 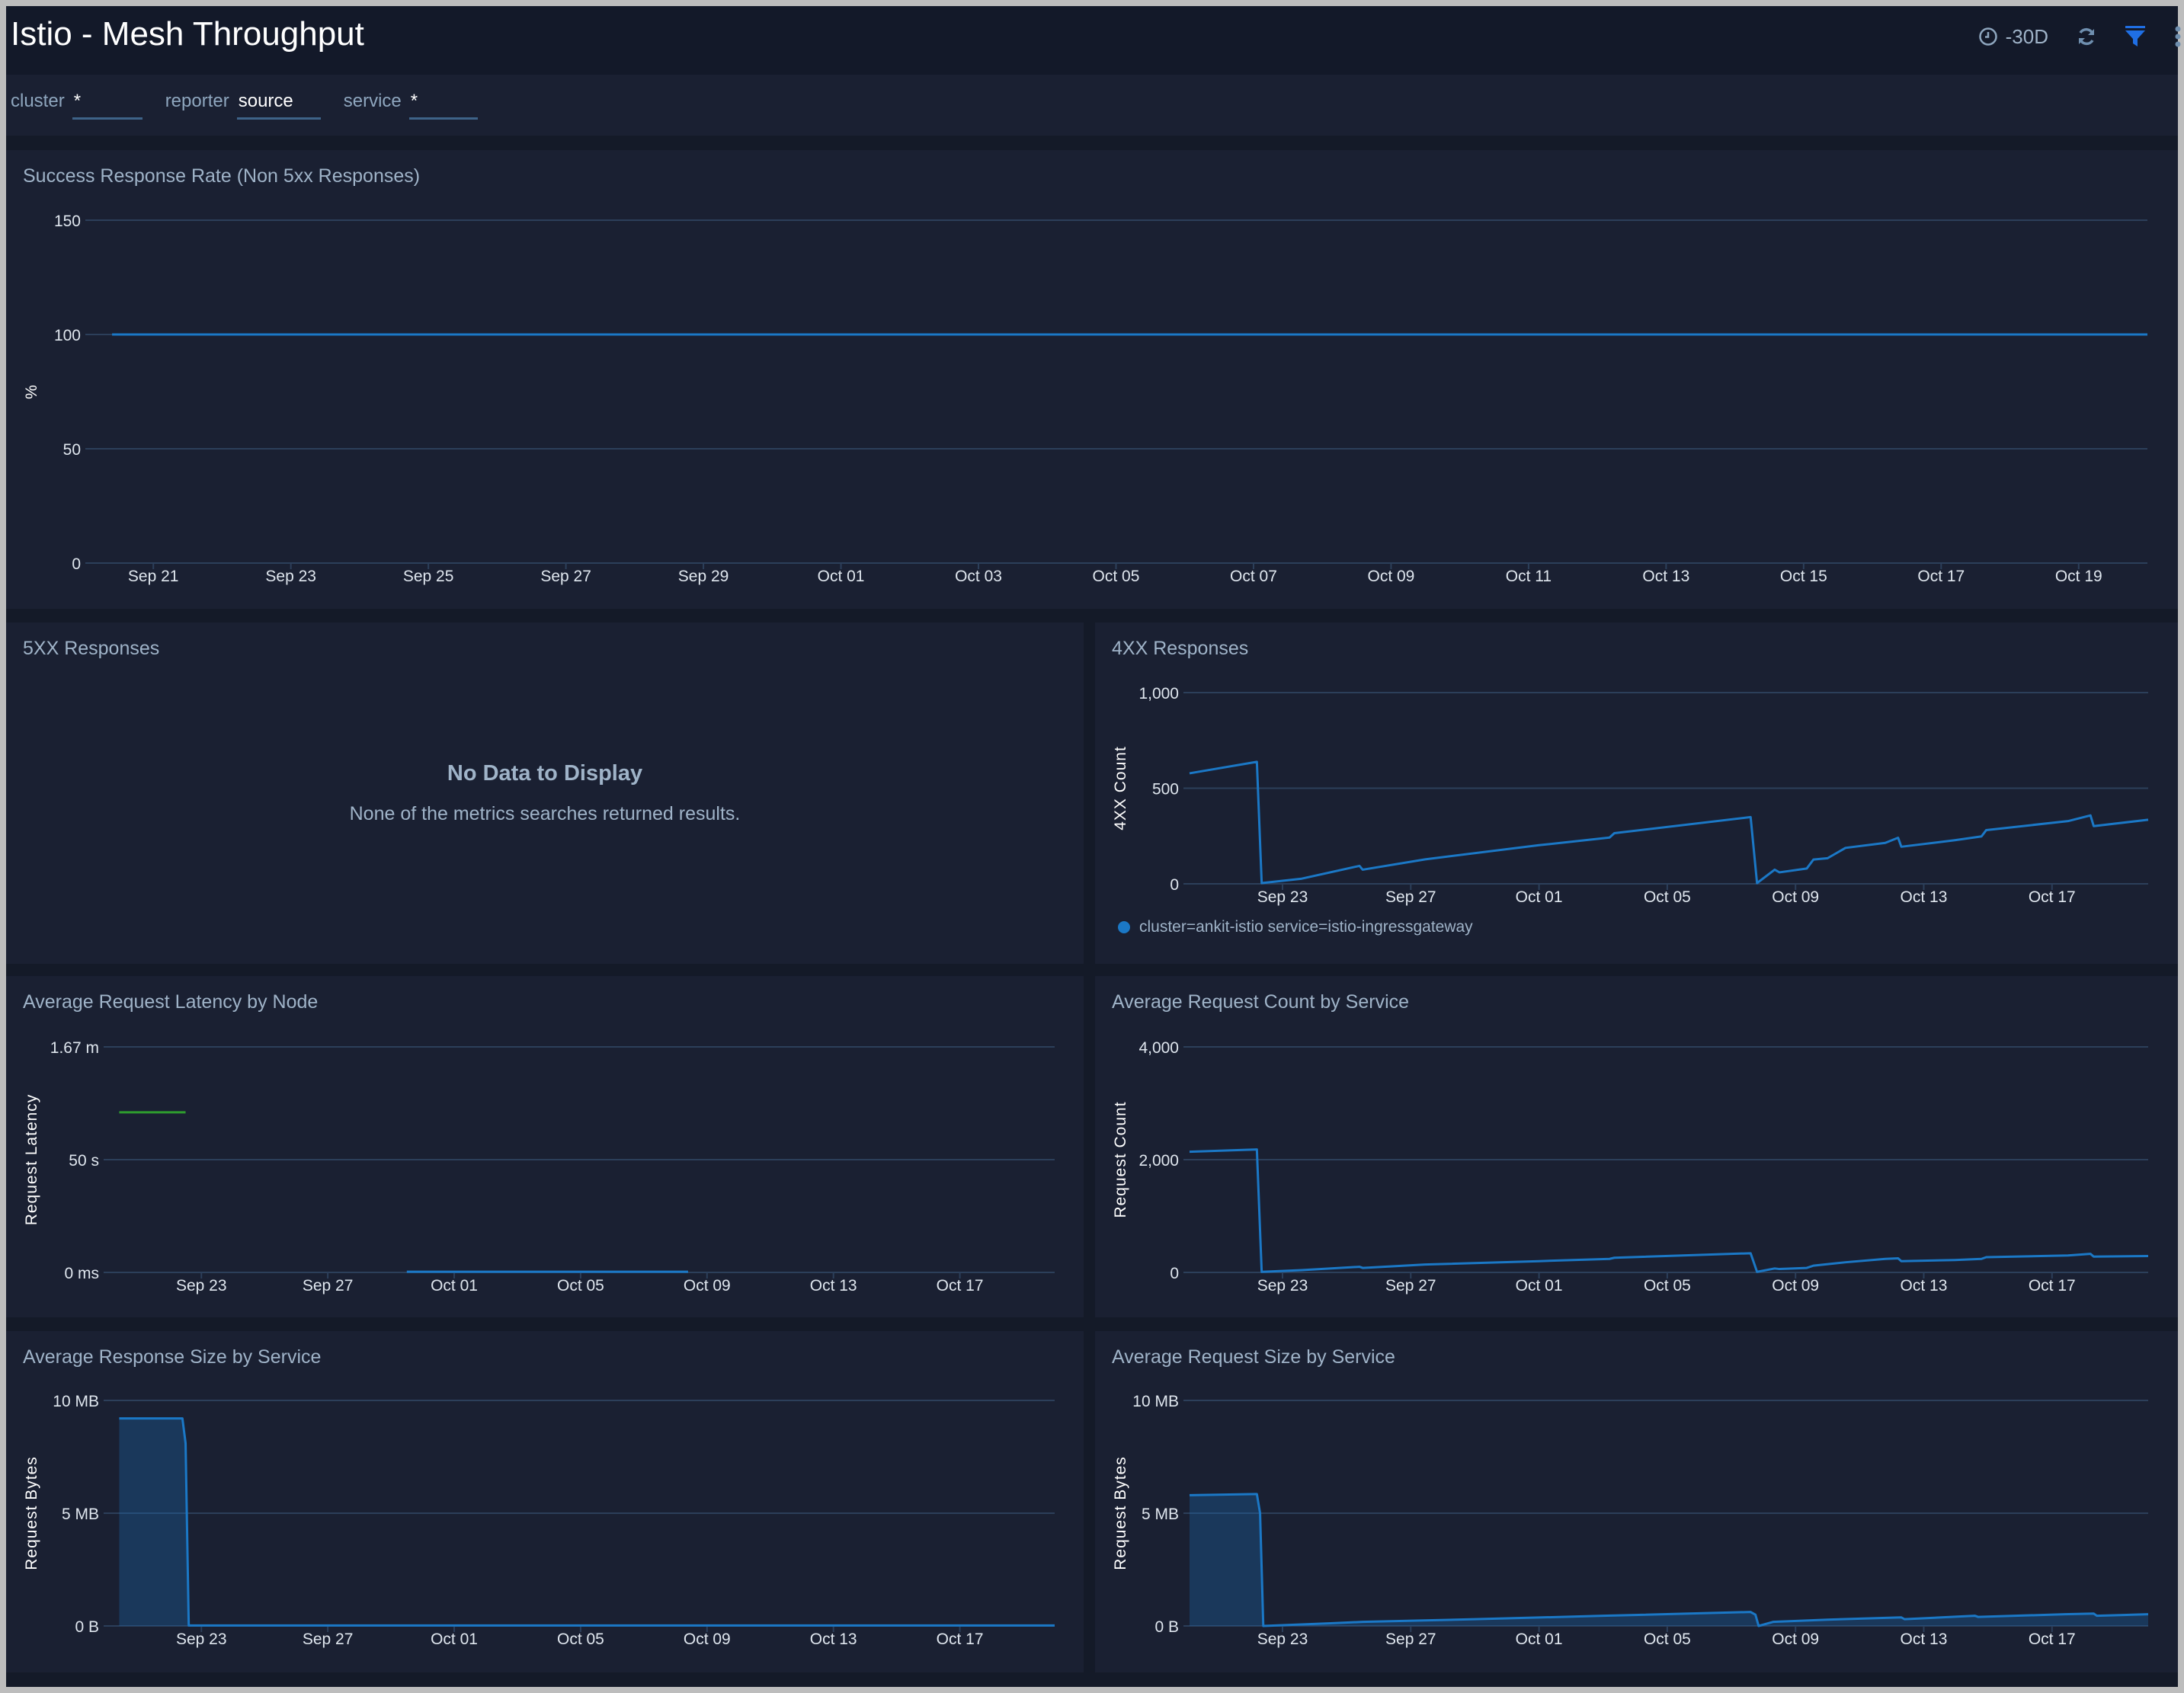 What do you see at coordinates (170, 1002) in the screenshot?
I see `panel-title: Average Request Latency by Node` at bounding box center [170, 1002].